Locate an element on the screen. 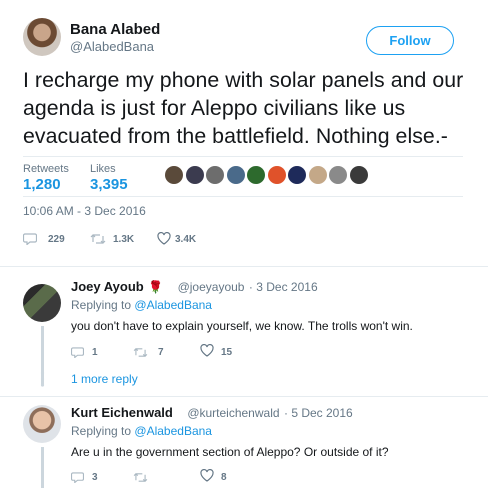 The height and width of the screenshot is (488, 488). reply-author-name: Kurt Eichenwald is located at coordinates (122, 412).